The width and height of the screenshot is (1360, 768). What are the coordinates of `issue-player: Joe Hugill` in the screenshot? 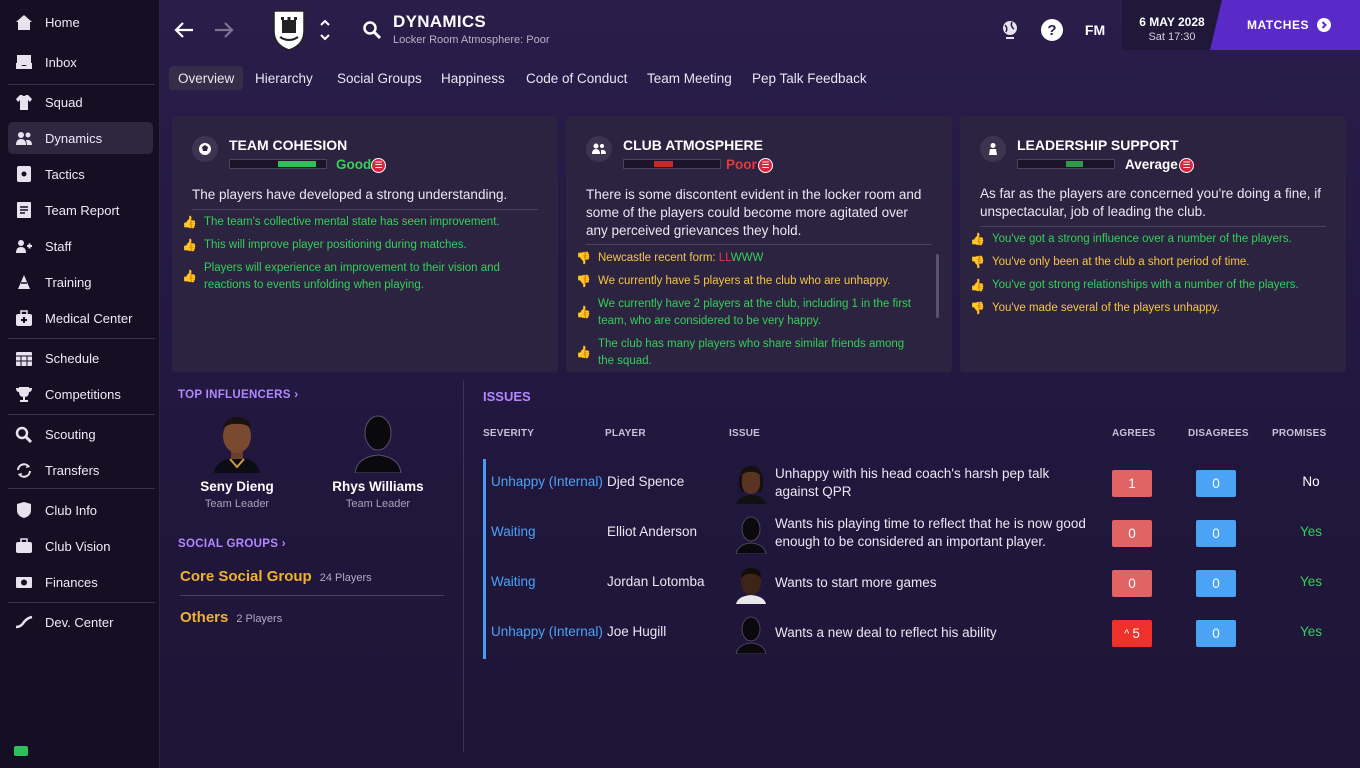 It's located at (636, 631).